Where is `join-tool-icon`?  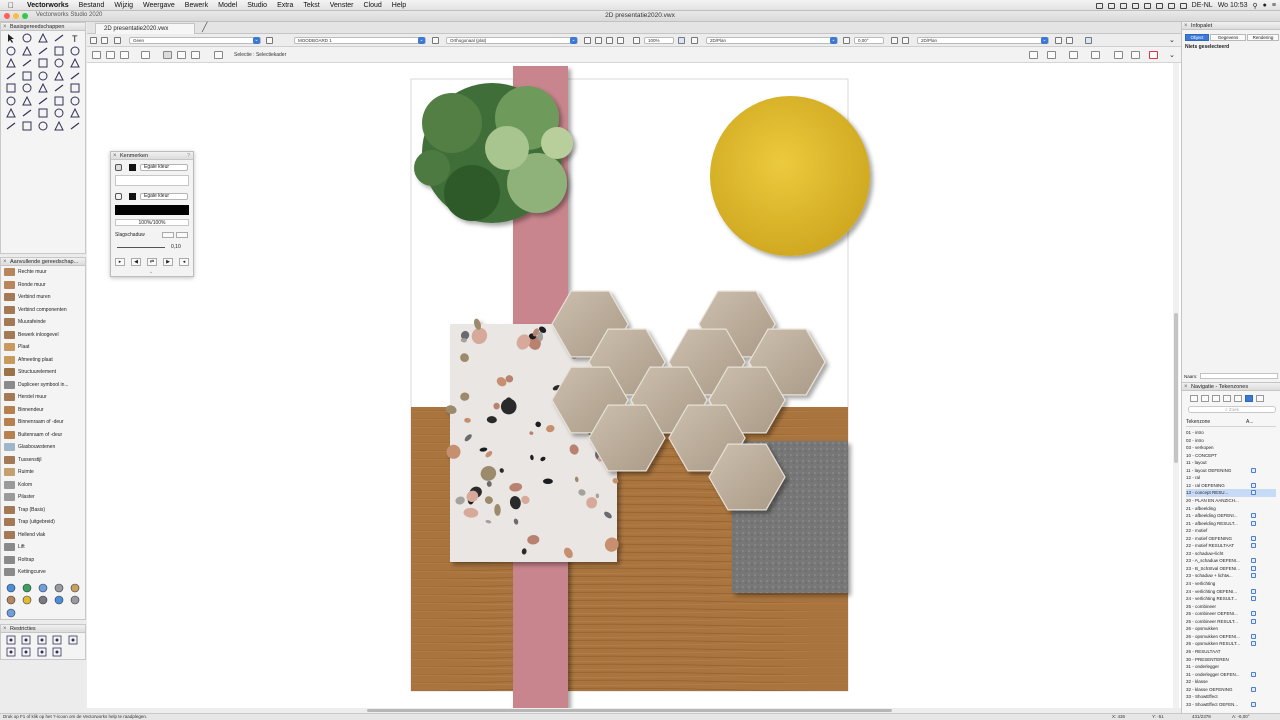
join-tool-icon is located at coordinates (59, 88).